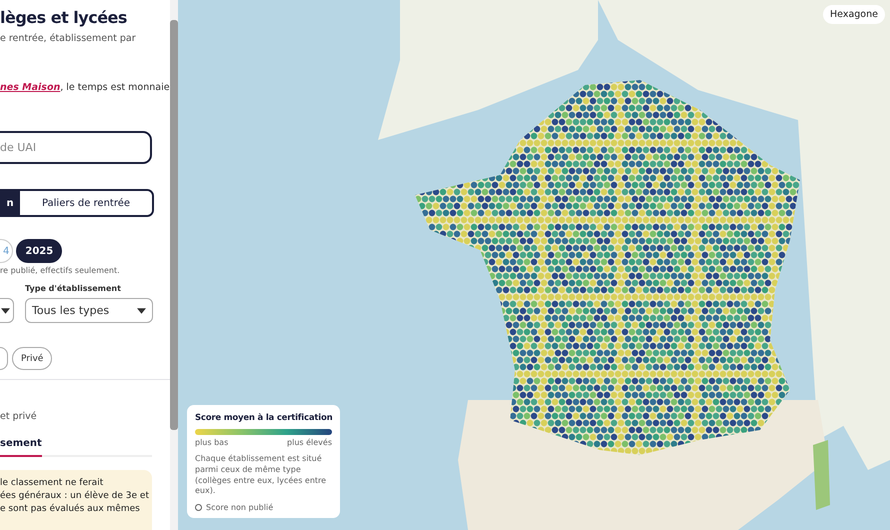 The height and width of the screenshot is (530, 890). Describe the element at coordinates (32, 358) in the screenshot. I see `sector-chip: Privé` at that location.